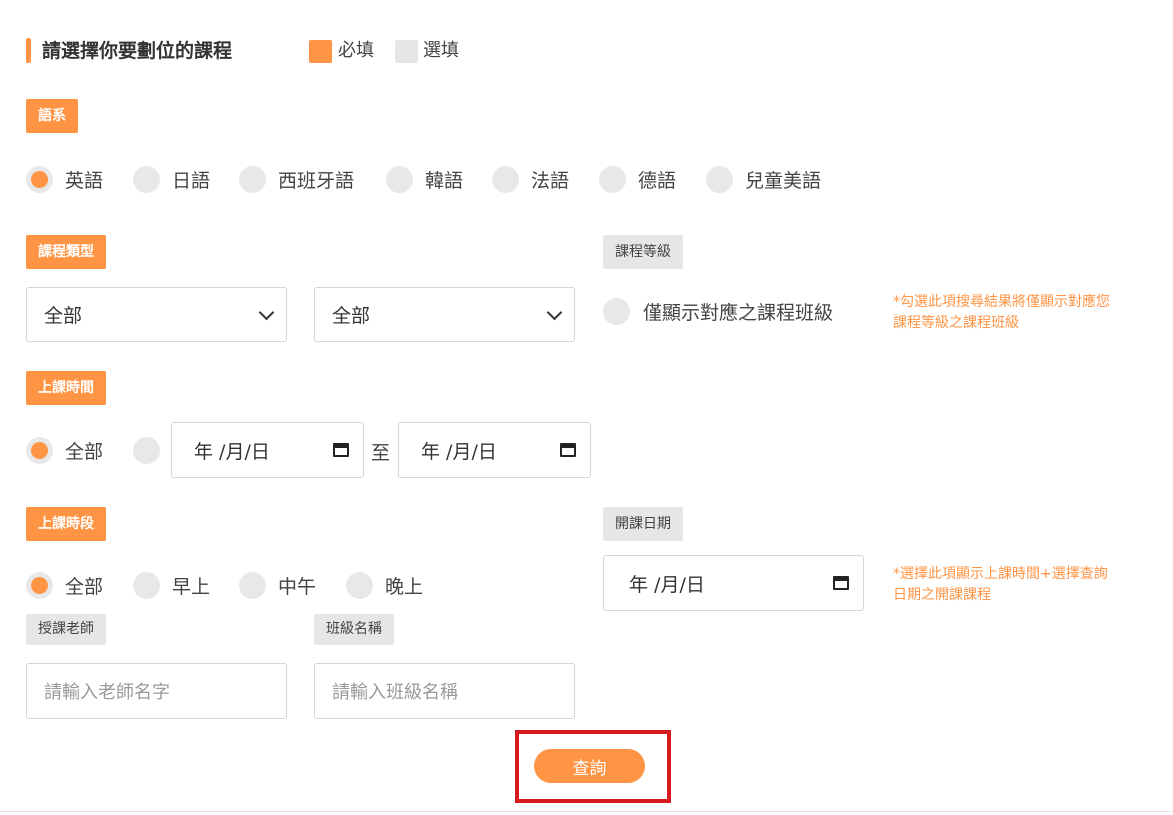  Describe the element at coordinates (156, 314) in the screenshot. I see `course-type-select-1: 全部` at that location.